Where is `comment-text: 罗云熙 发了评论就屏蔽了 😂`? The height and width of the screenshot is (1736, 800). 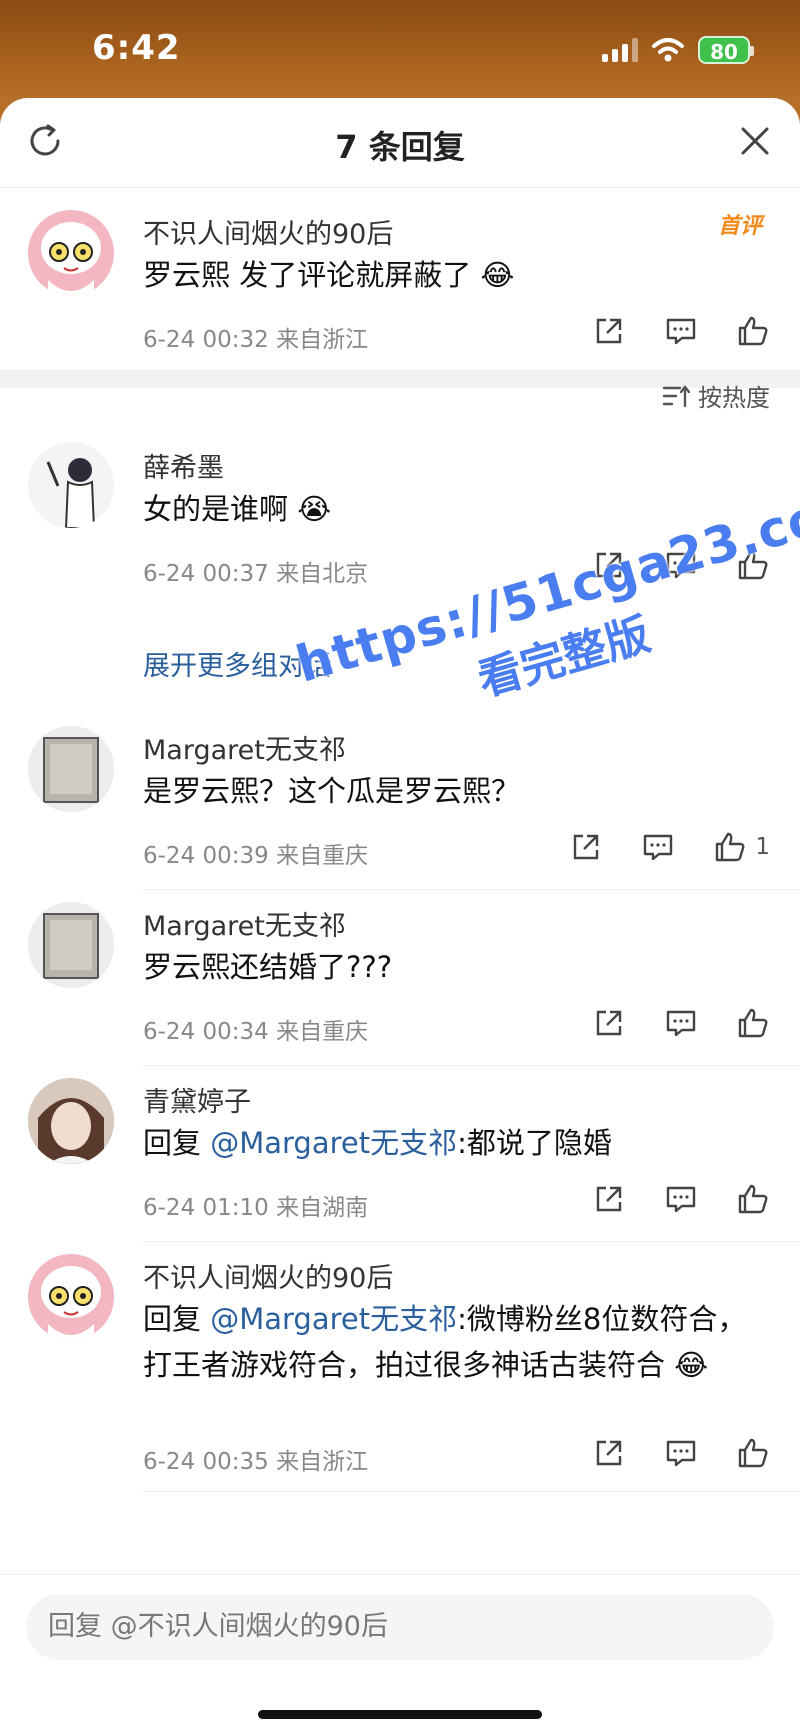
comment-text: 罗云熙 发了评论就屏蔽了 😂 is located at coordinates (458, 275).